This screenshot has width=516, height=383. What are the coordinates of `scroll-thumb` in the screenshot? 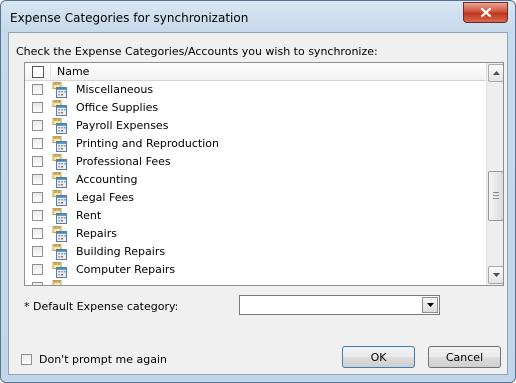 It's located at (495, 196).